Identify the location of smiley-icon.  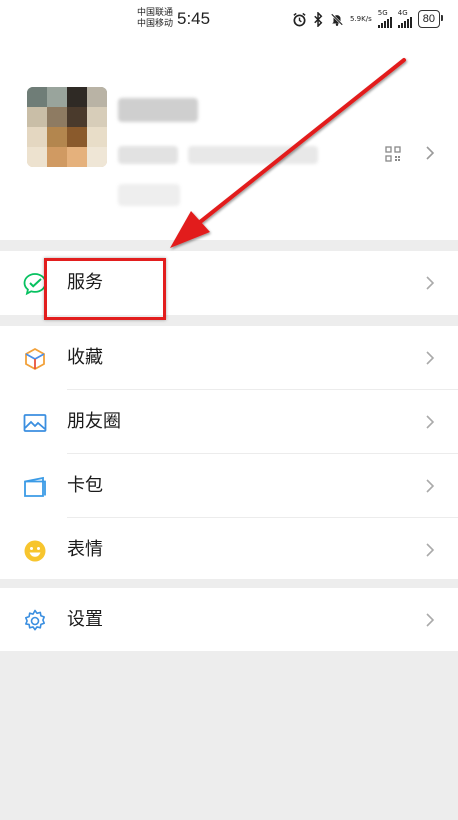
(35, 551).